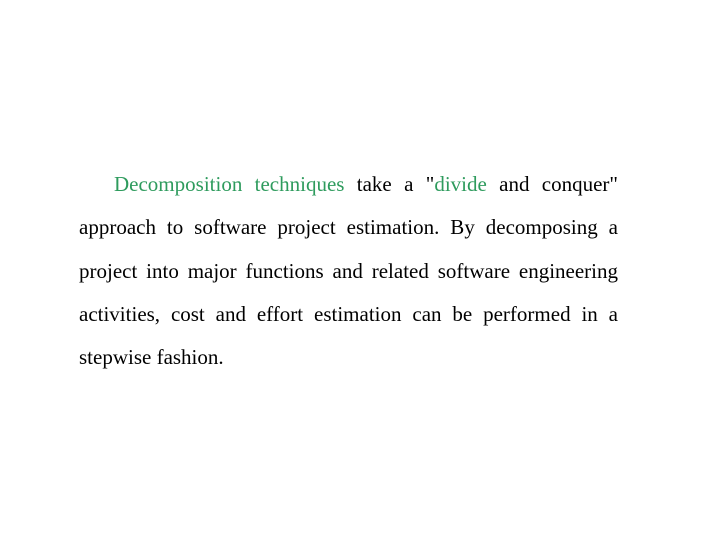 The width and height of the screenshot is (720, 540). What do you see at coordinates (229, 184) in the screenshot?
I see `highlight-term-decomposition-techniques: Decomposition techniques` at bounding box center [229, 184].